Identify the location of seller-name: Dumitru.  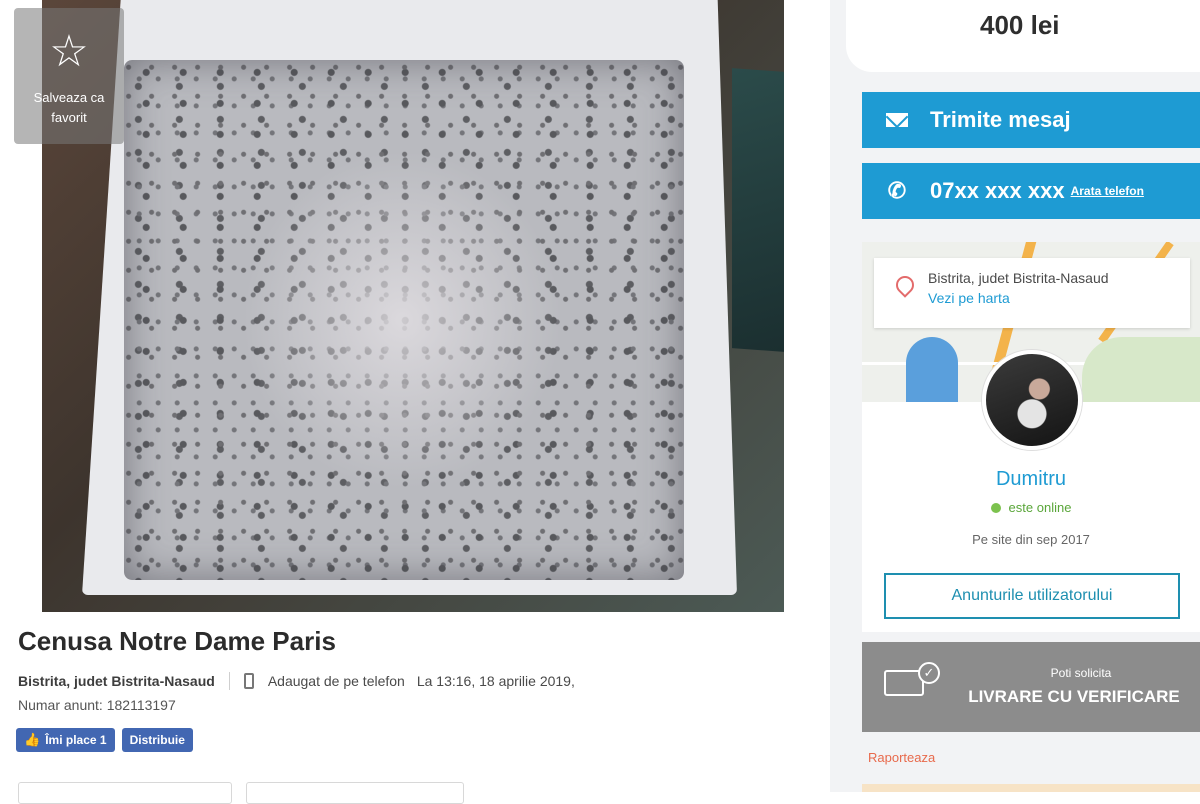
(1031, 479).